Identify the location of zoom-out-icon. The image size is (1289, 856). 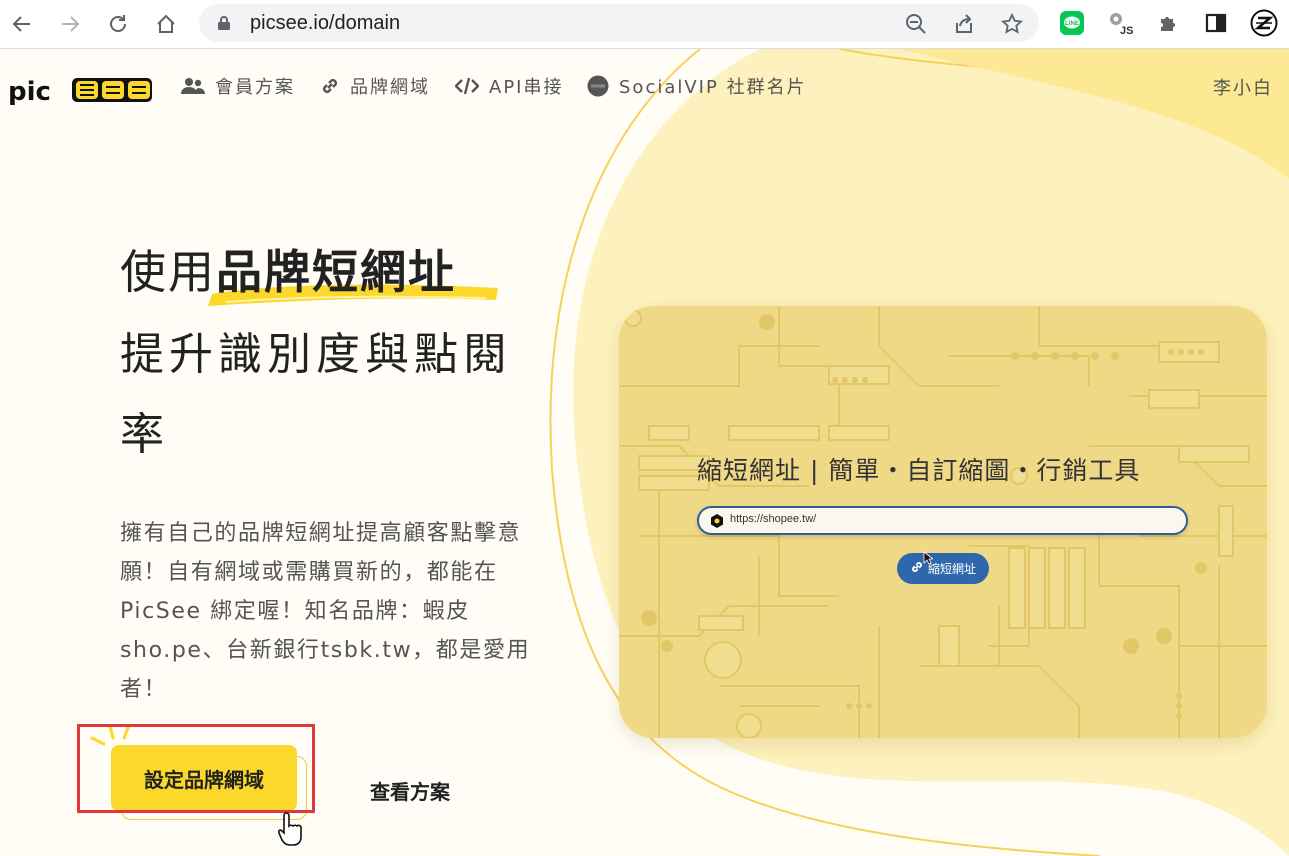
(916, 24).